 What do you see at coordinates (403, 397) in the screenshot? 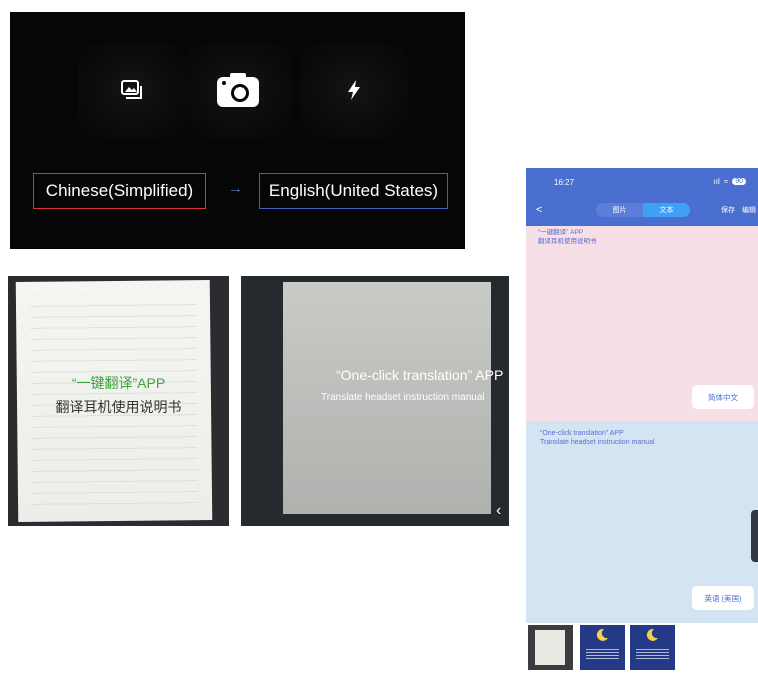
I see `manual-subtitle-english: Translate headset instruction manual` at bounding box center [403, 397].